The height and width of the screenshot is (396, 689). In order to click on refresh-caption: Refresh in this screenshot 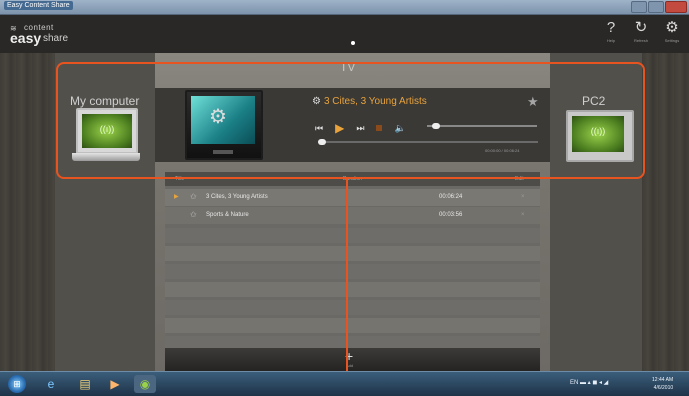, I will do `click(640, 40)`.